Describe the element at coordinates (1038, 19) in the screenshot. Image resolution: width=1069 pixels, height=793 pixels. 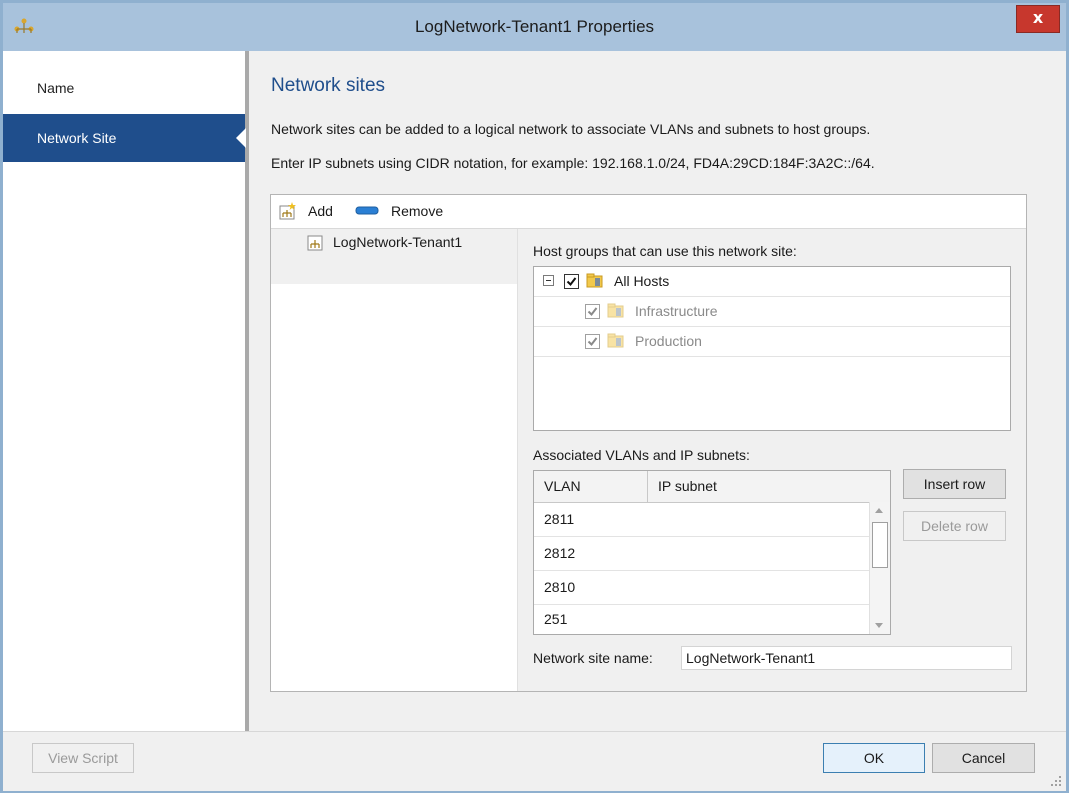
I see `close-button: x` at that location.